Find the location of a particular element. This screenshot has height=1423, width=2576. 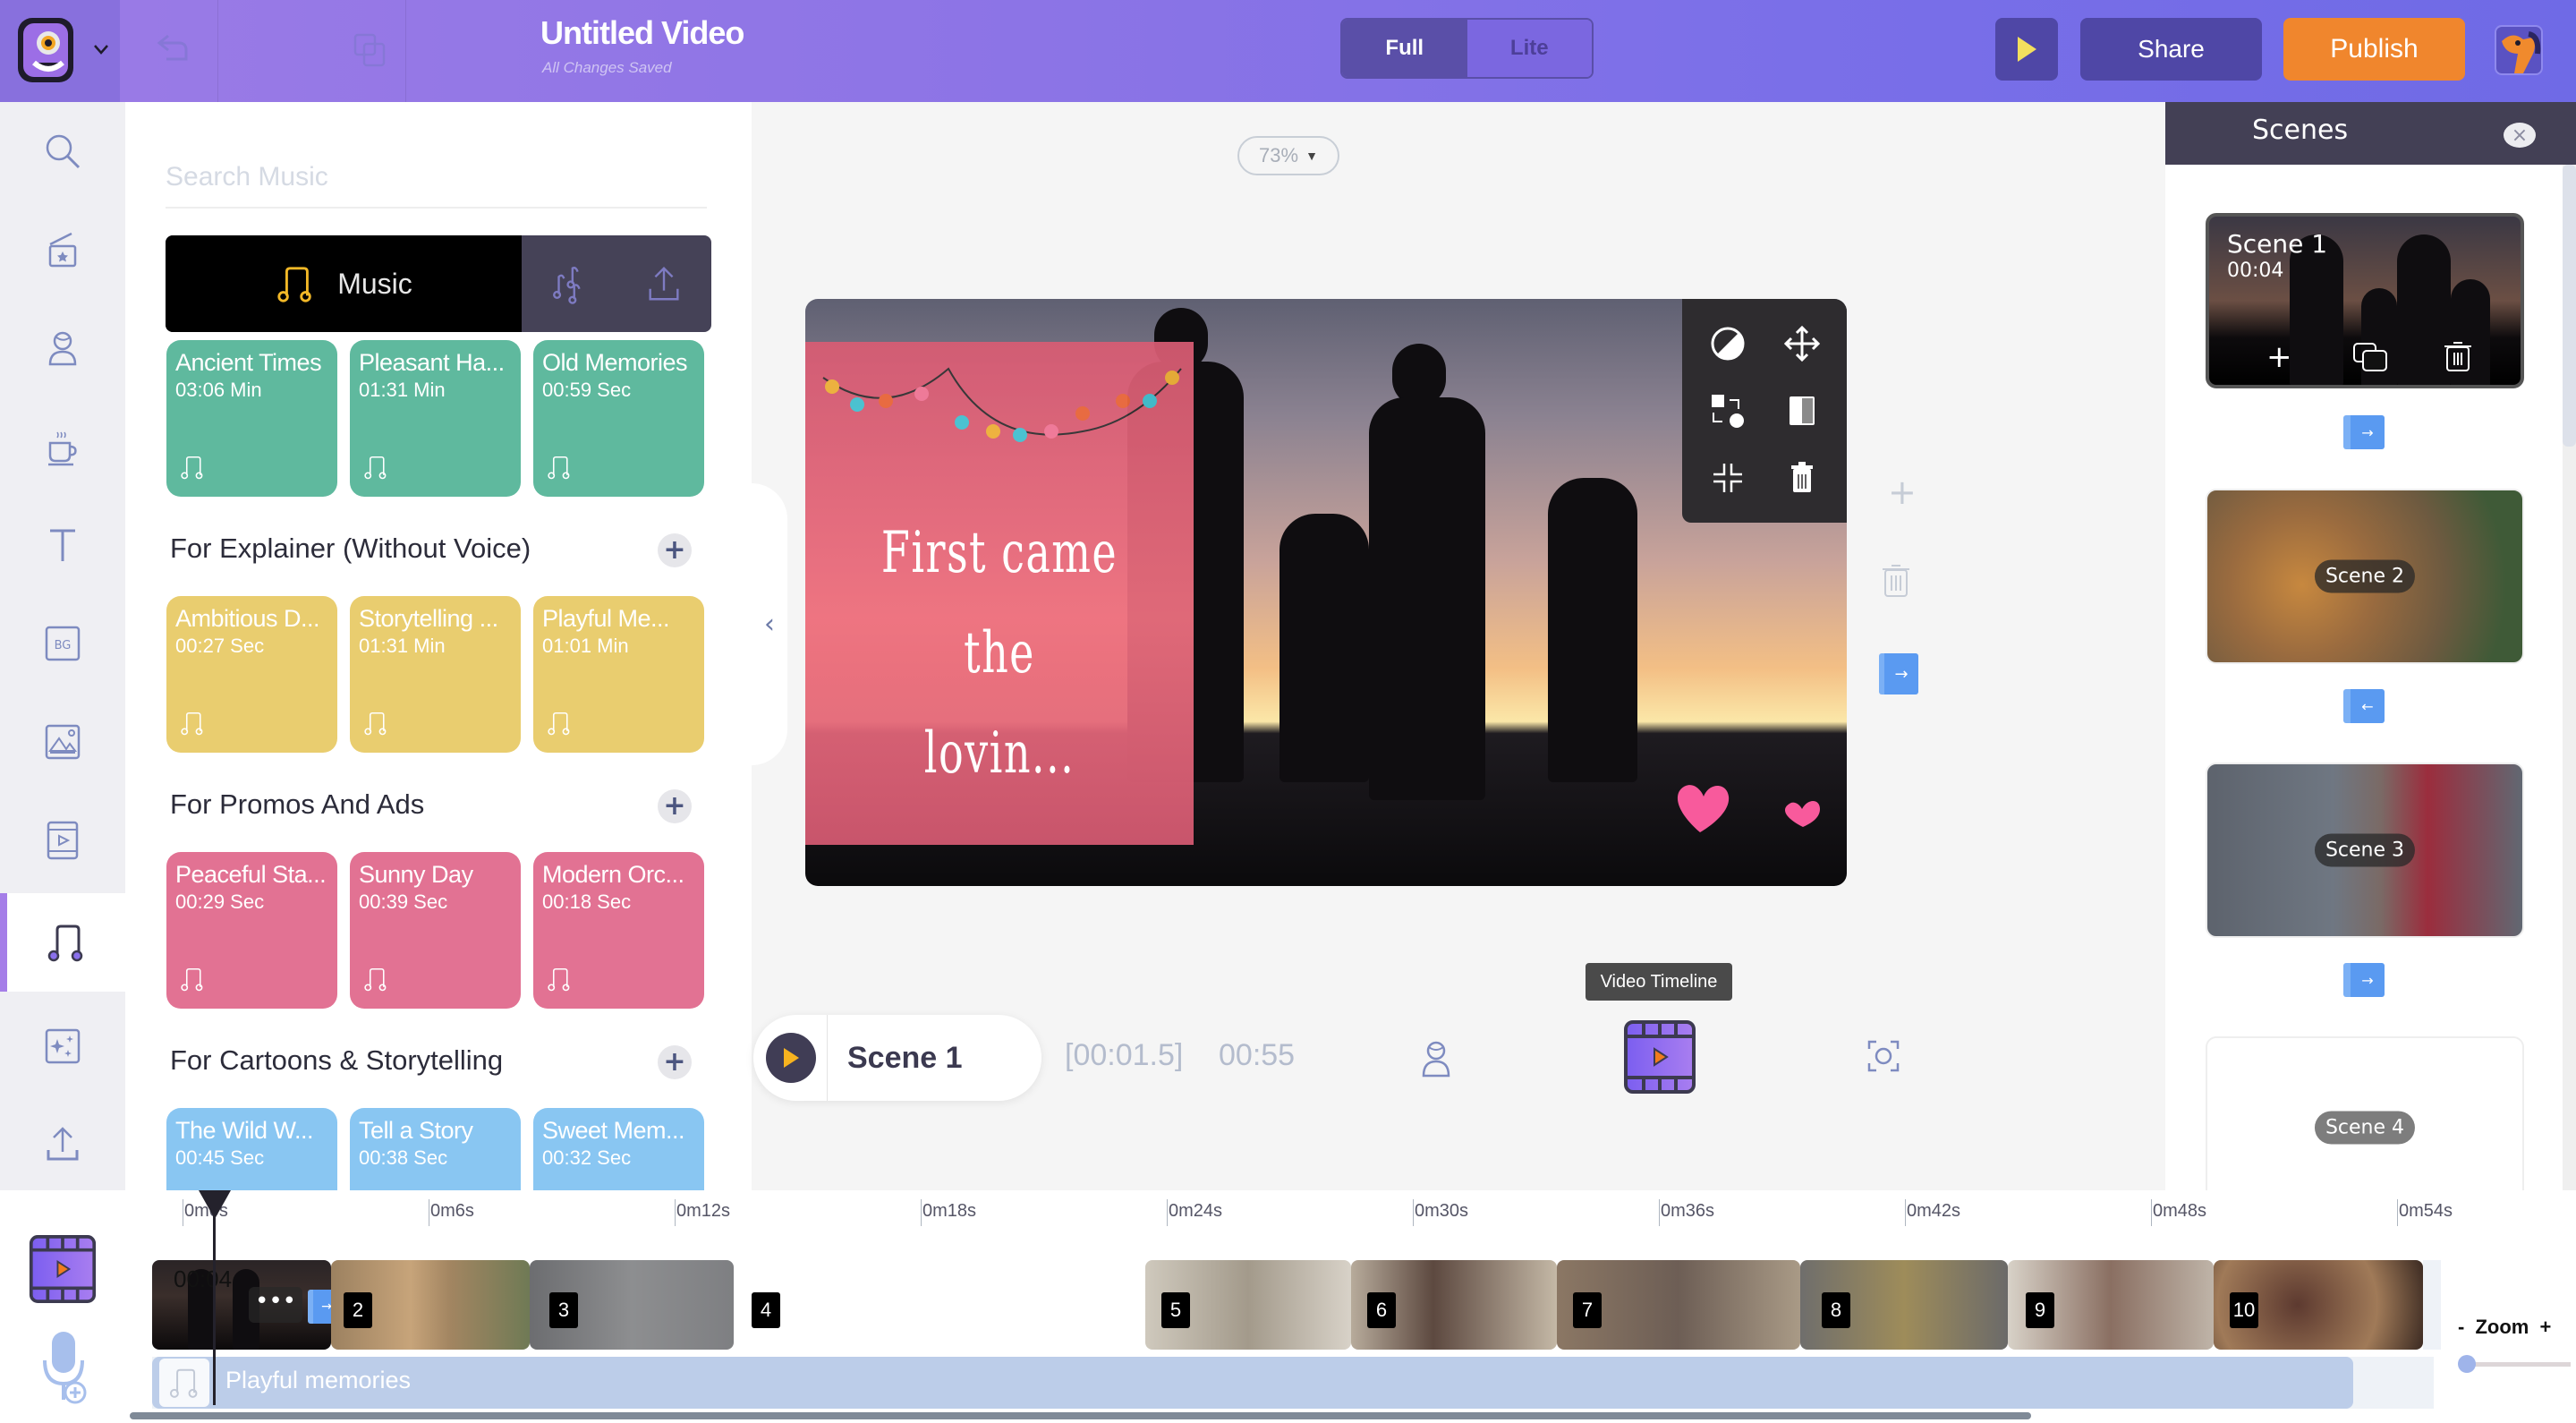

camera-focus-button is located at coordinates (1884, 1058).